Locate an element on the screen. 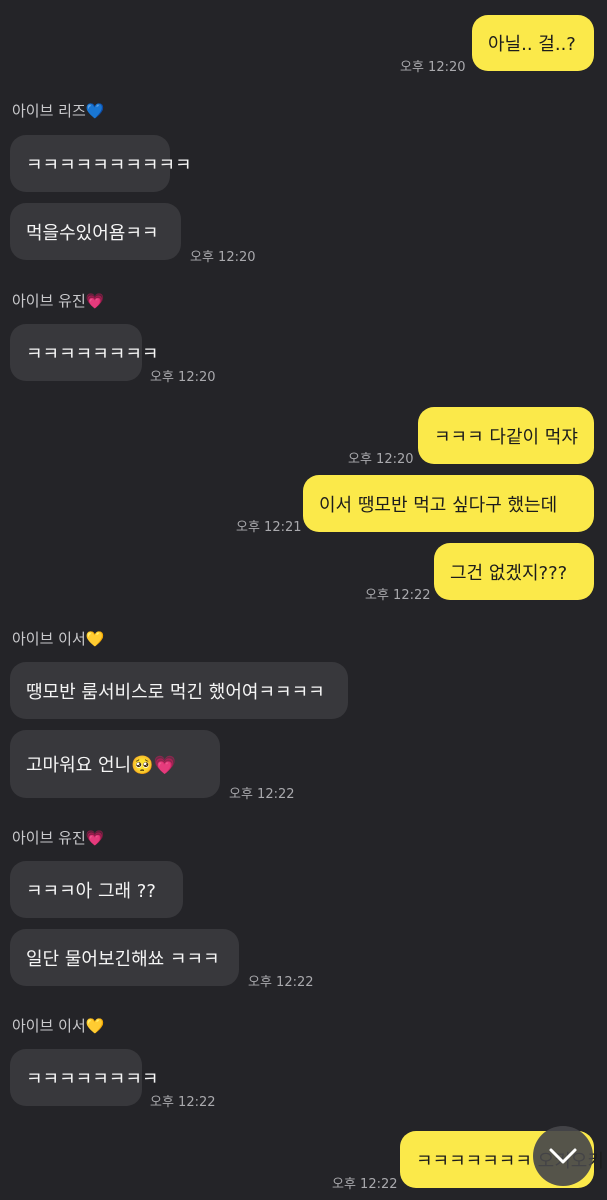 The width and height of the screenshot is (607, 1200). outgoing-message: 이서 땡모반 먹고 싶다구 했는데 is located at coordinates (448, 503).